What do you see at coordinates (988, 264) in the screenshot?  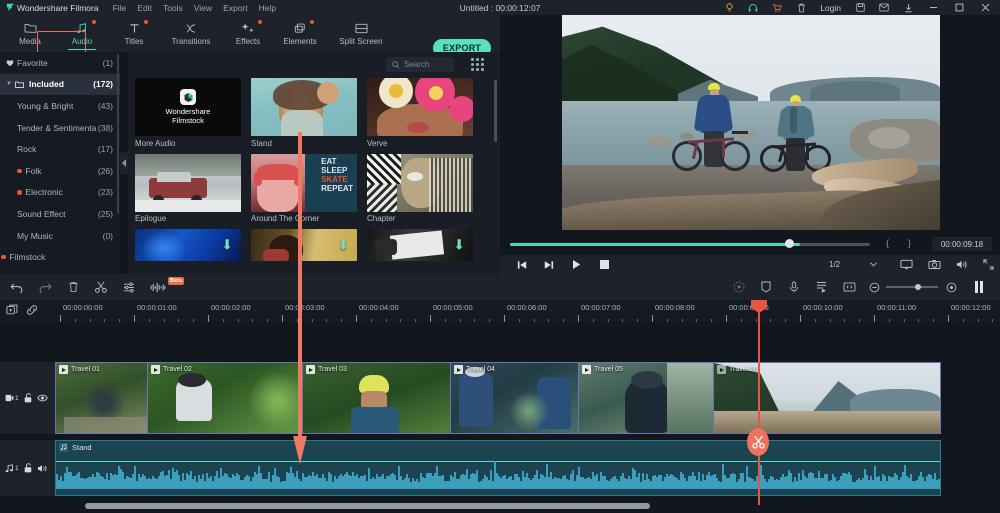 I see `expand-button` at bounding box center [988, 264].